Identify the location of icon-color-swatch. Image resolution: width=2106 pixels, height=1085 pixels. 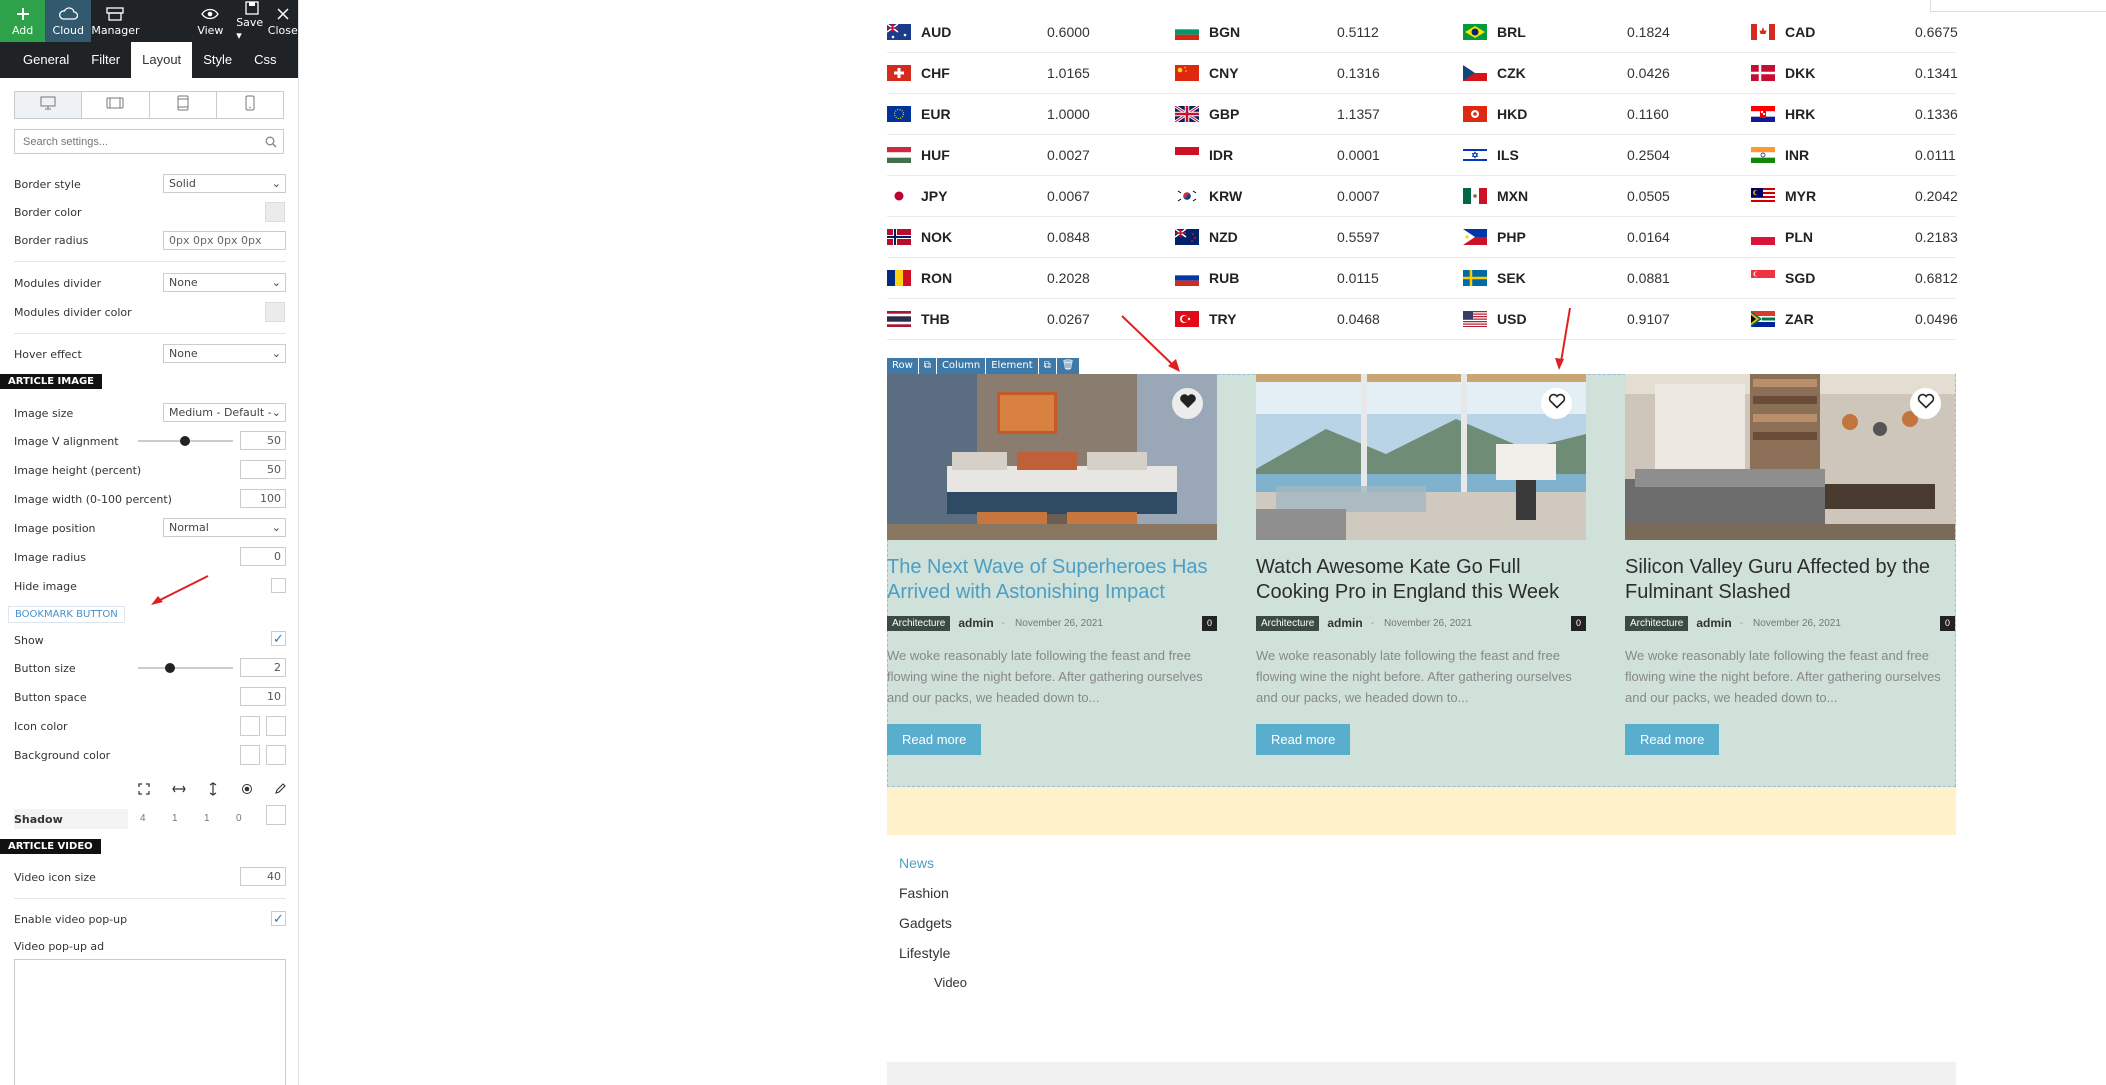
(250, 726).